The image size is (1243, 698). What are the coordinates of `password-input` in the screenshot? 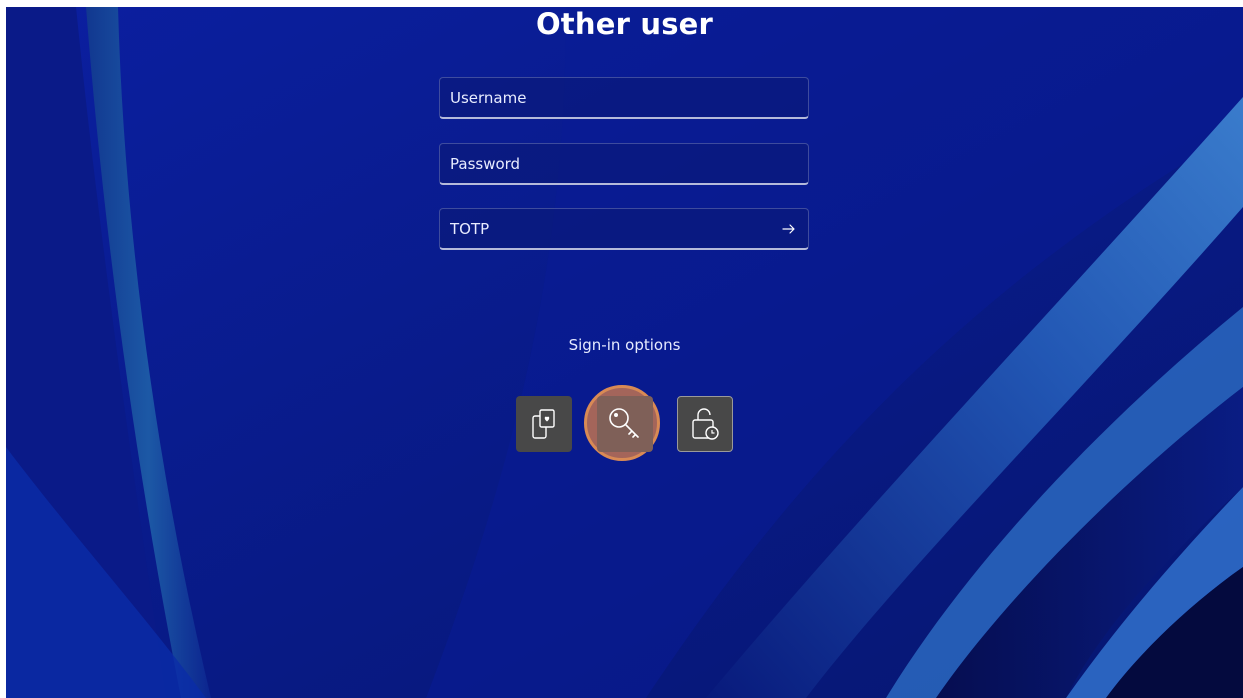 It's located at (624, 163).